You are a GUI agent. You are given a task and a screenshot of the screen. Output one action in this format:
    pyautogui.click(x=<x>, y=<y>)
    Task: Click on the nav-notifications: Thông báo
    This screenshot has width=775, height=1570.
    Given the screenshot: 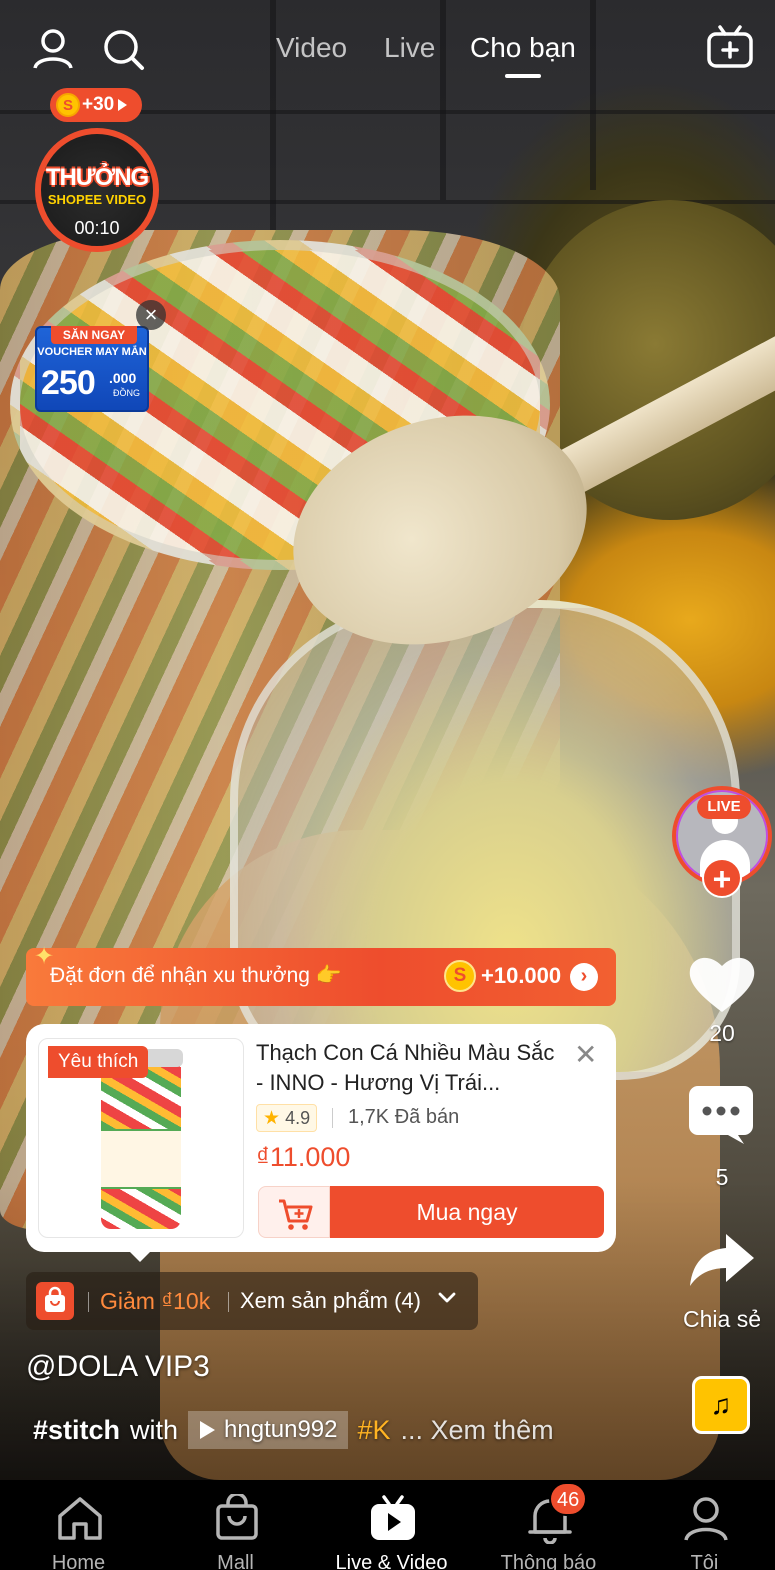 What is the action you would take?
    pyautogui.click(x=548, y=1525)
    